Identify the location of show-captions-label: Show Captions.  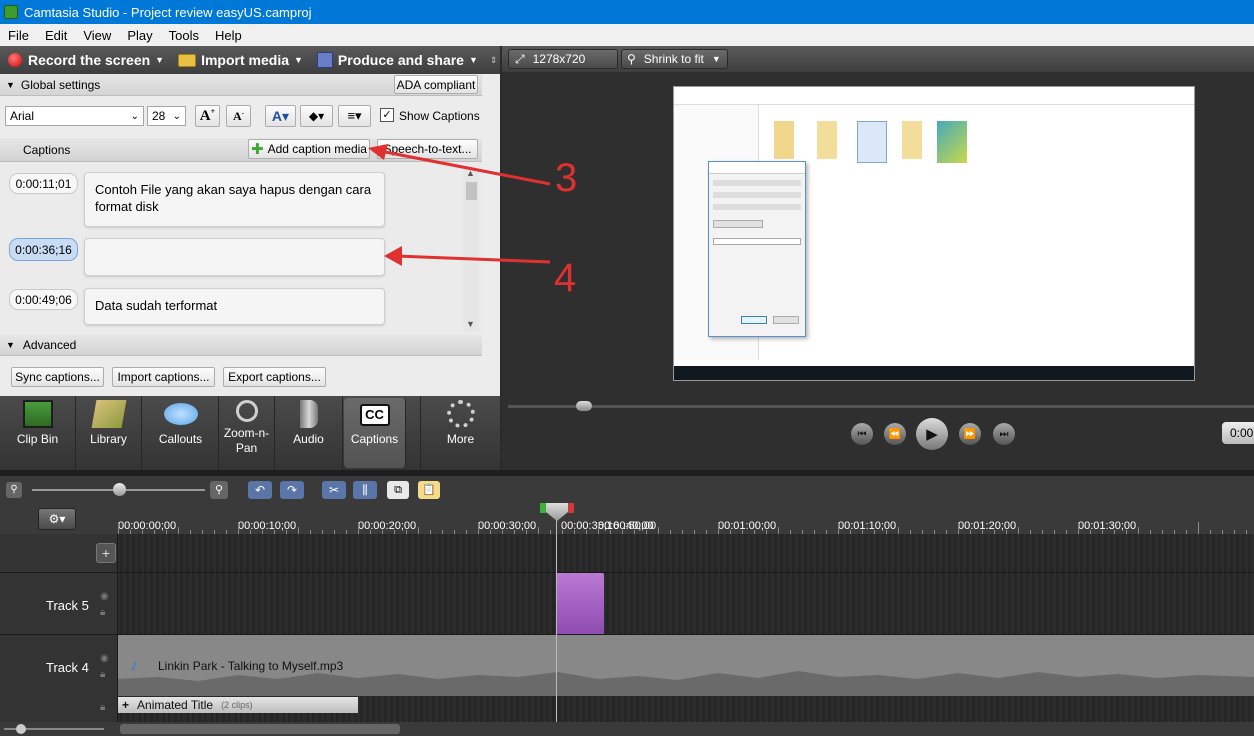
(439, 116).